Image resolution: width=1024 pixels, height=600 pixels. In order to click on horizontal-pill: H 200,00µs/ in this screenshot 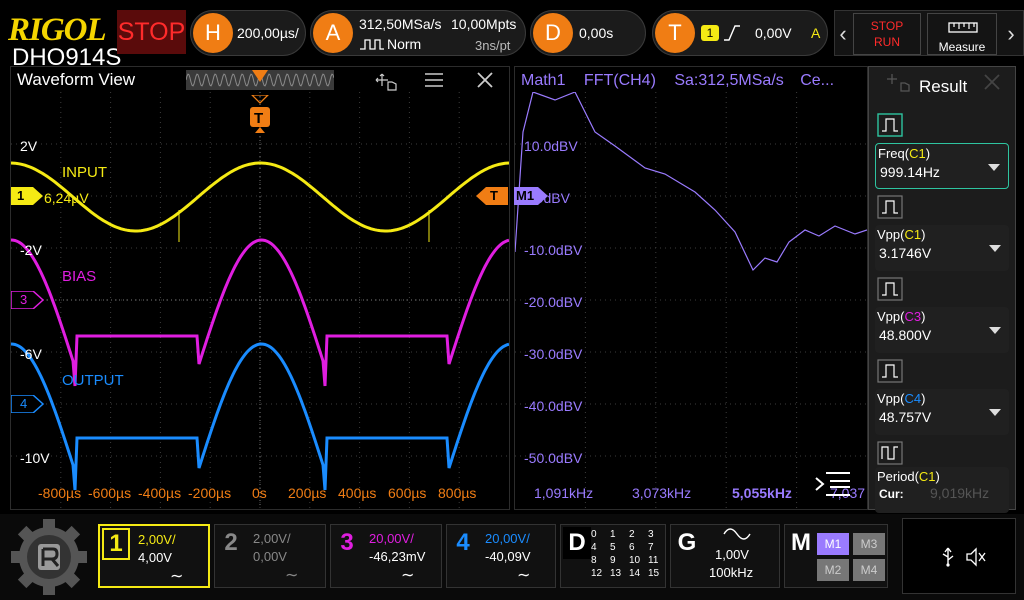, I will do `click(248, 33)`.